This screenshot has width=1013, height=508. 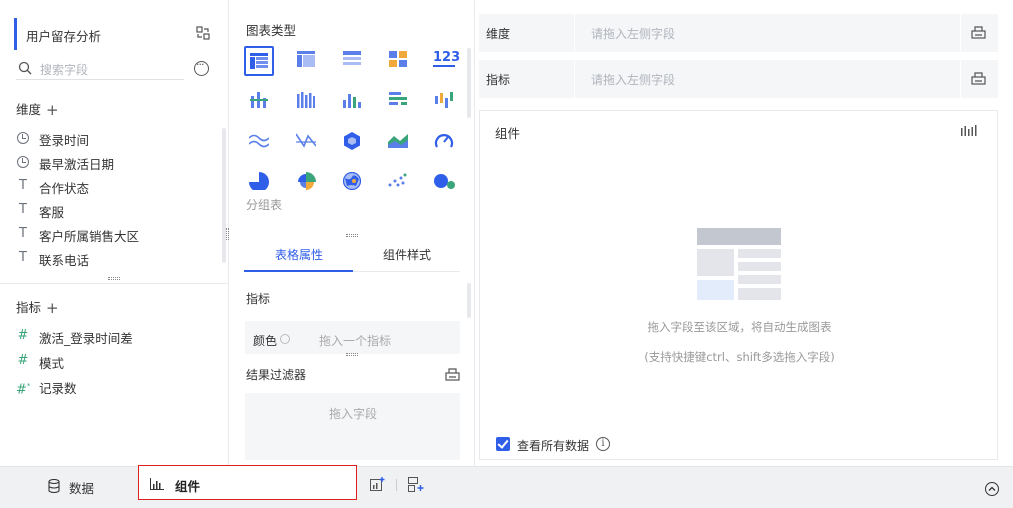 I want to click on chart-type-table, so click(x=259, y=61).